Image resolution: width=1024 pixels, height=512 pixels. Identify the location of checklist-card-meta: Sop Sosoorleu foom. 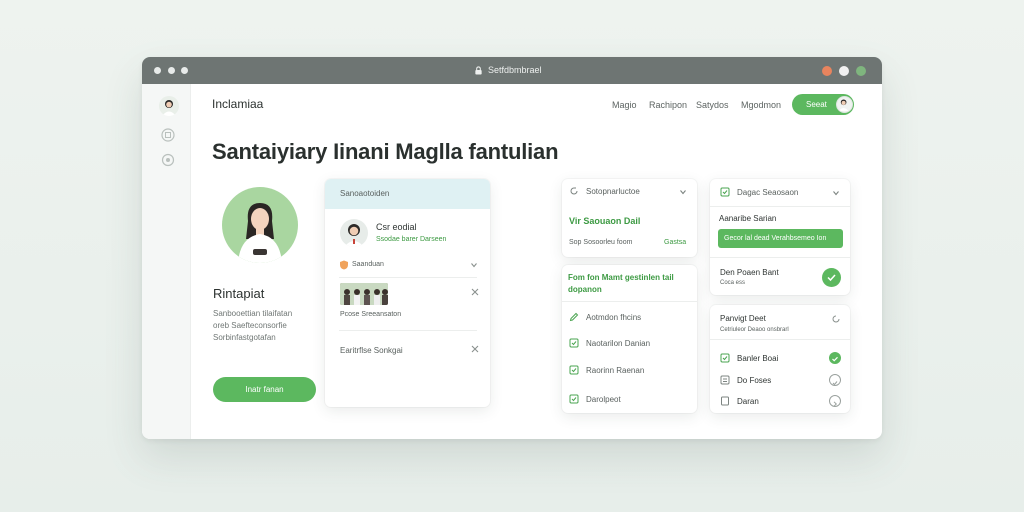
(601, 242).